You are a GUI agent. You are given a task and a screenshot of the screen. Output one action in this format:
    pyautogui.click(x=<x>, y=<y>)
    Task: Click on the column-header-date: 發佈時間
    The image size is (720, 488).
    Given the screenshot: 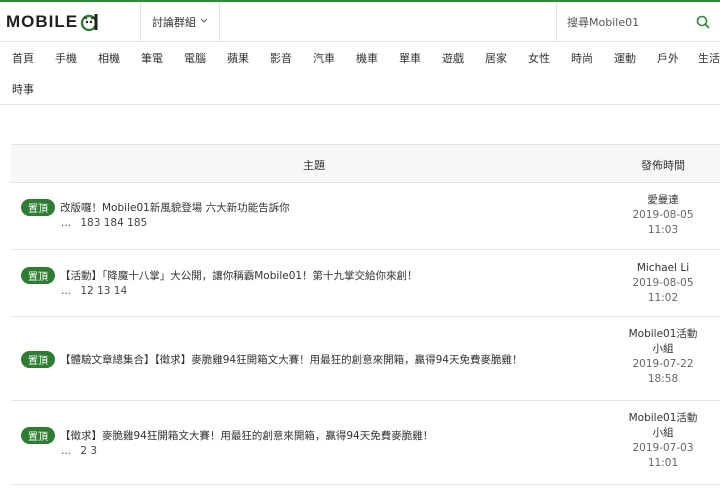 What is the action you would take?
    pyautogui.click(x=663, y=165)
    